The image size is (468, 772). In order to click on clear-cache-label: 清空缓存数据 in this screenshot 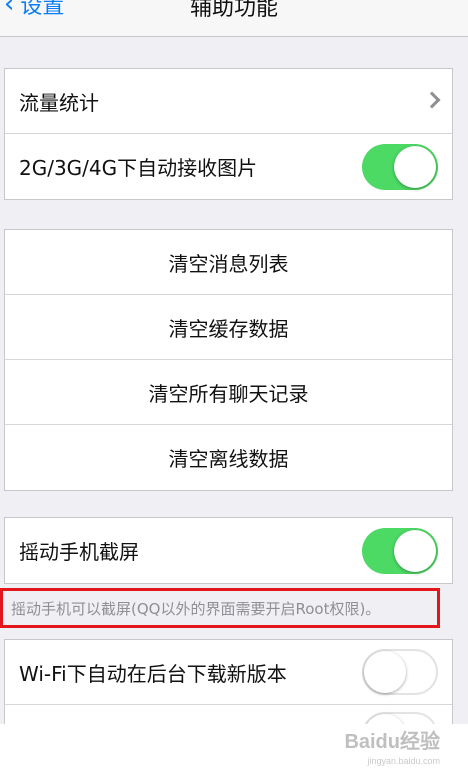, I will do `click(228, 328)`.